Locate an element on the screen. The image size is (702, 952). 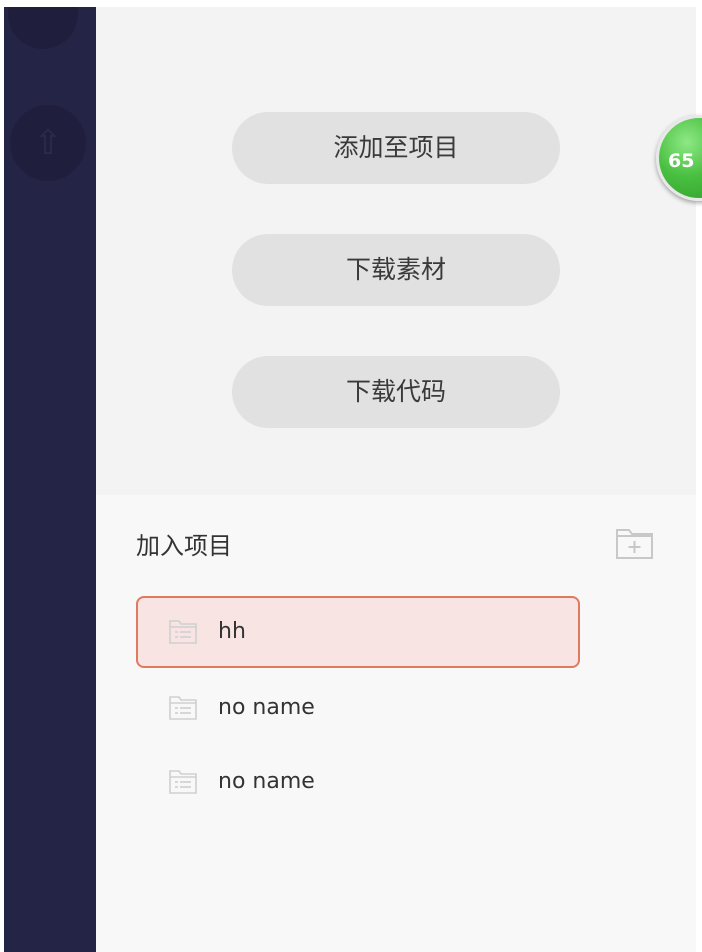
sidebar-avatar is located at coordinates (43, 28).